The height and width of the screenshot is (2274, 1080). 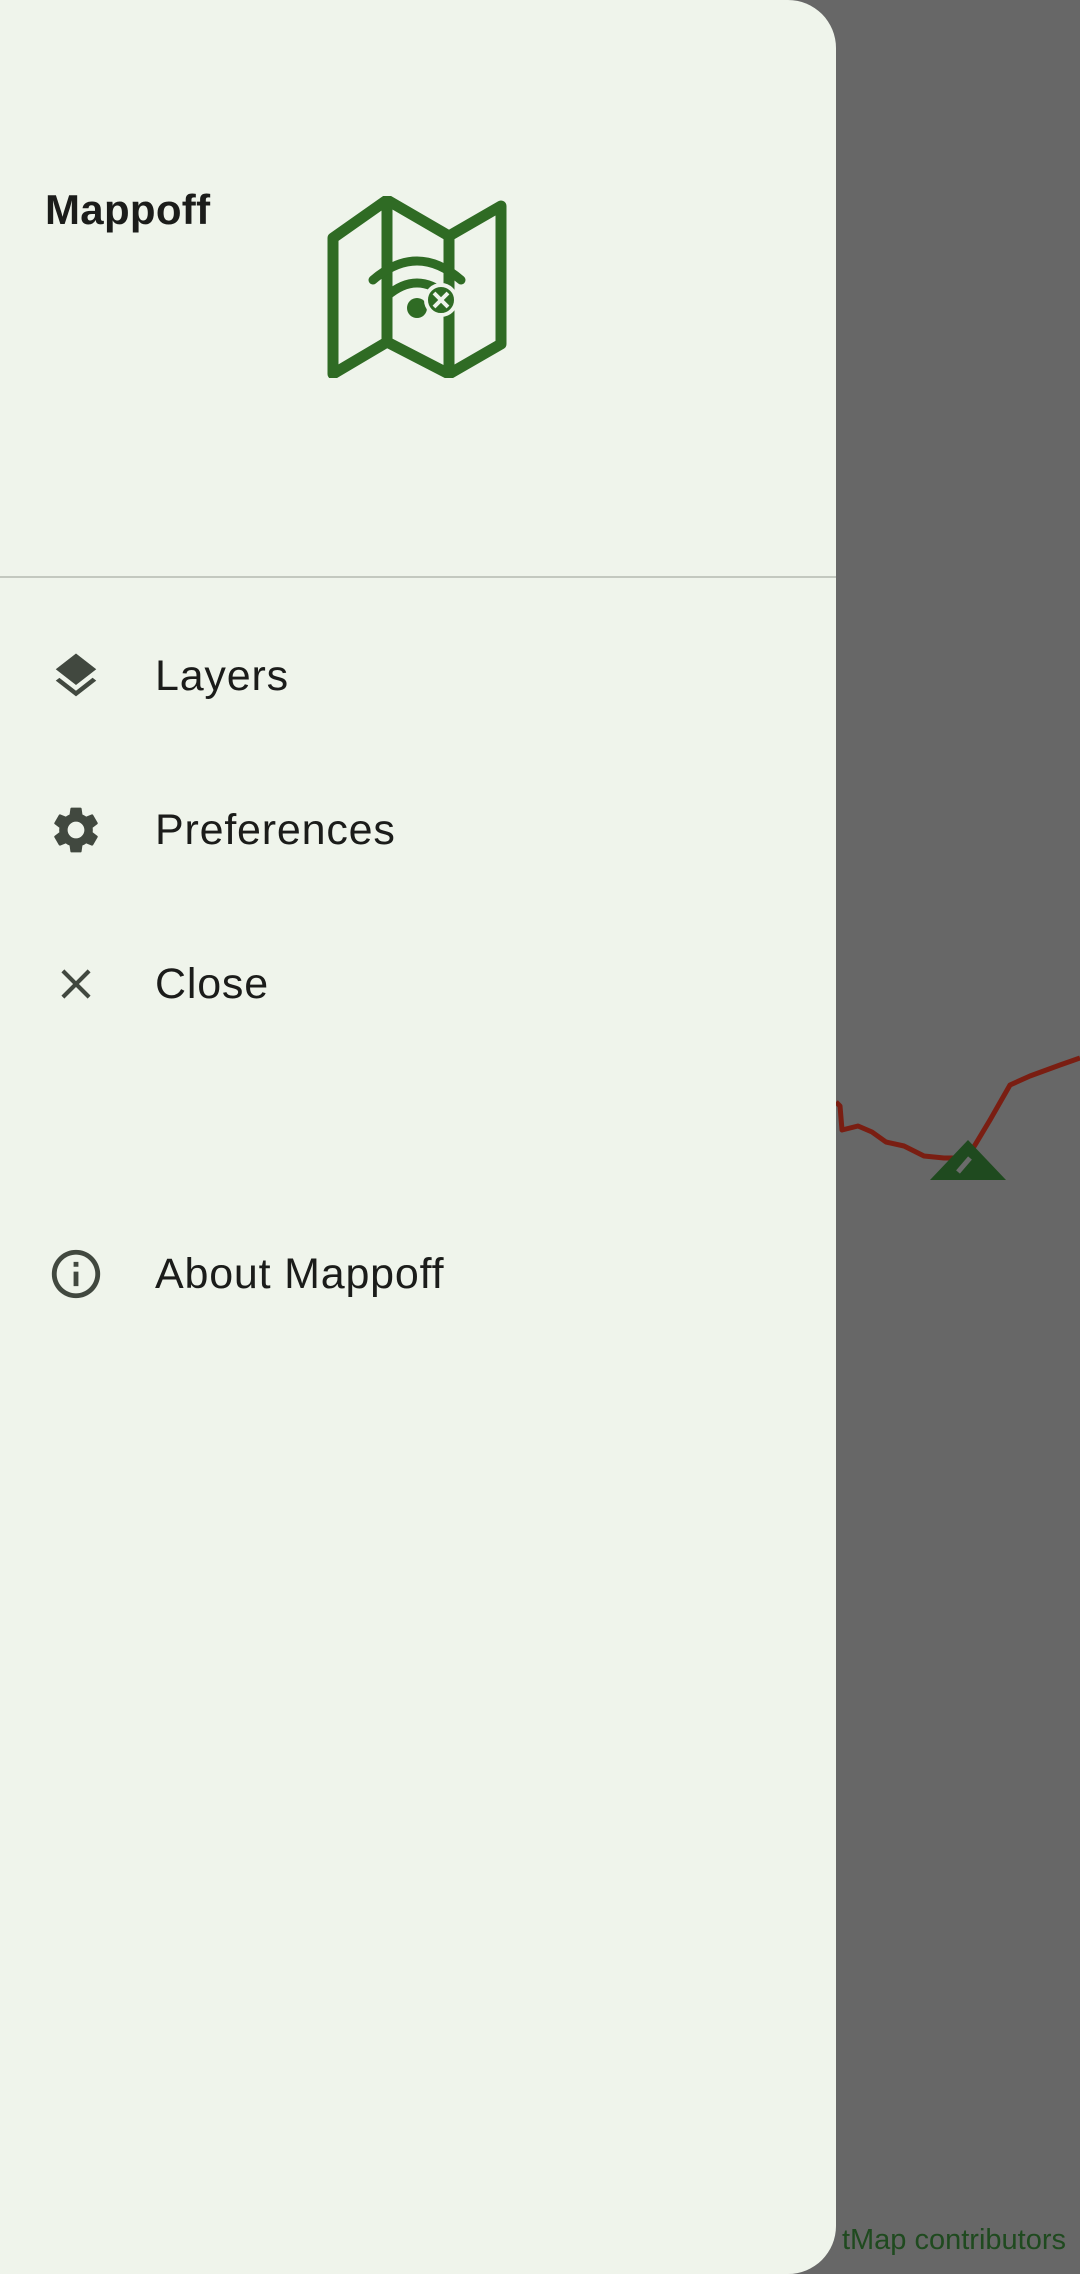 I want to click on map-attribution: tMap contributors, so click(x=954, y=2240).